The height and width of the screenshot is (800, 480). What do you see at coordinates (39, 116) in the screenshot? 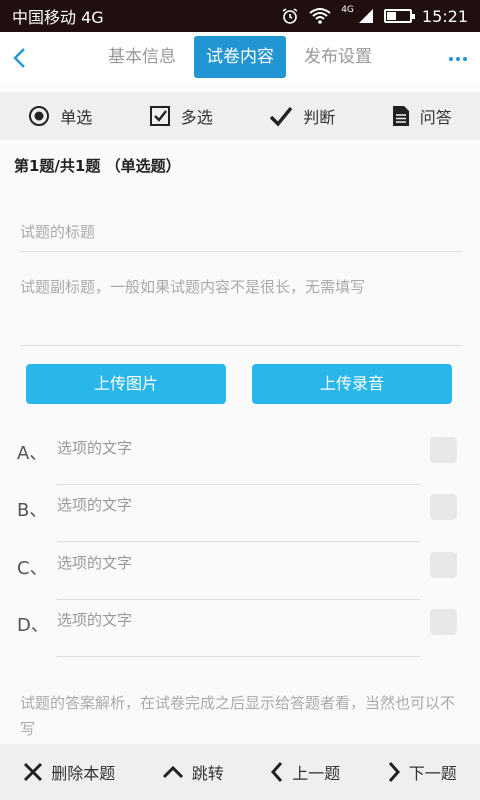
I see `radio-icon` at bounding box center [39, 116].